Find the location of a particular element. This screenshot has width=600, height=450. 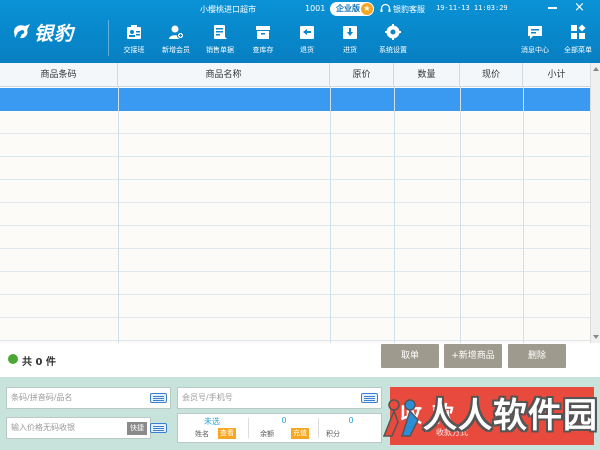

site-watermark: 人人软件园 is located at coordinates (489, 416).